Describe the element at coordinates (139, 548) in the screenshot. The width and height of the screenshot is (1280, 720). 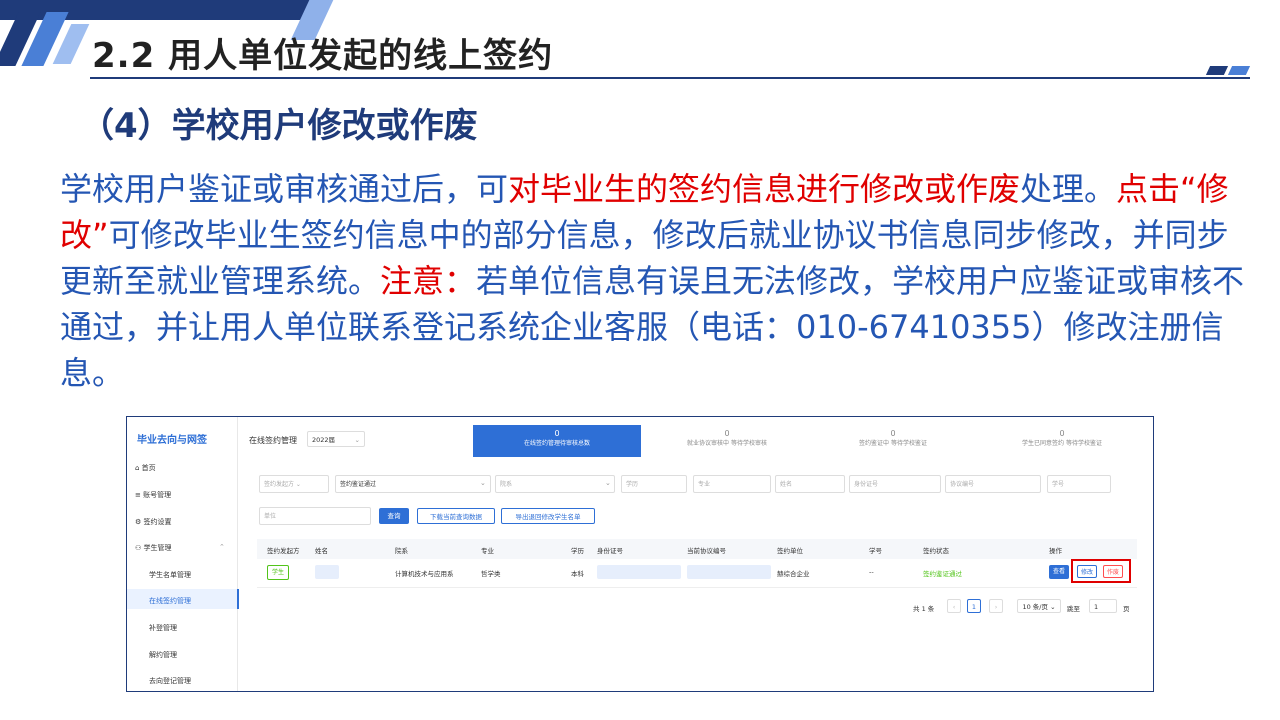
I see `user-group-icon: ⚇` at that location.